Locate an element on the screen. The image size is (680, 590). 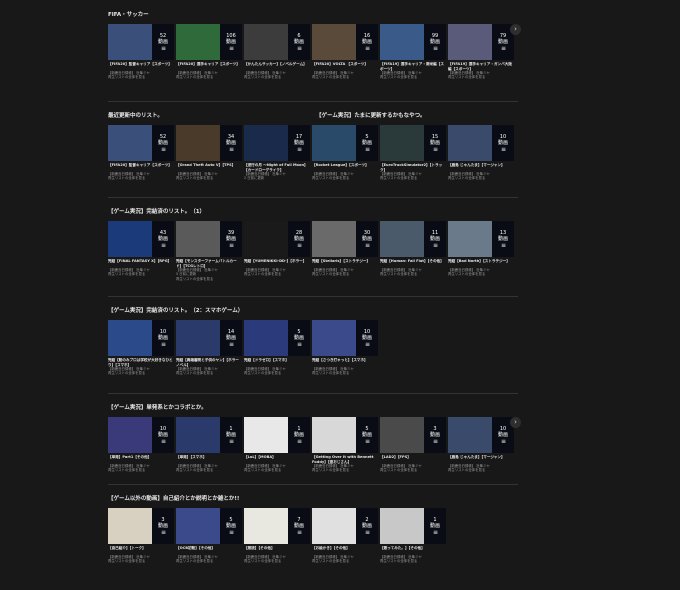
playlist-title: 【EuroTruckSimulator2】【トラック】 is located at coordinates (413, 167).